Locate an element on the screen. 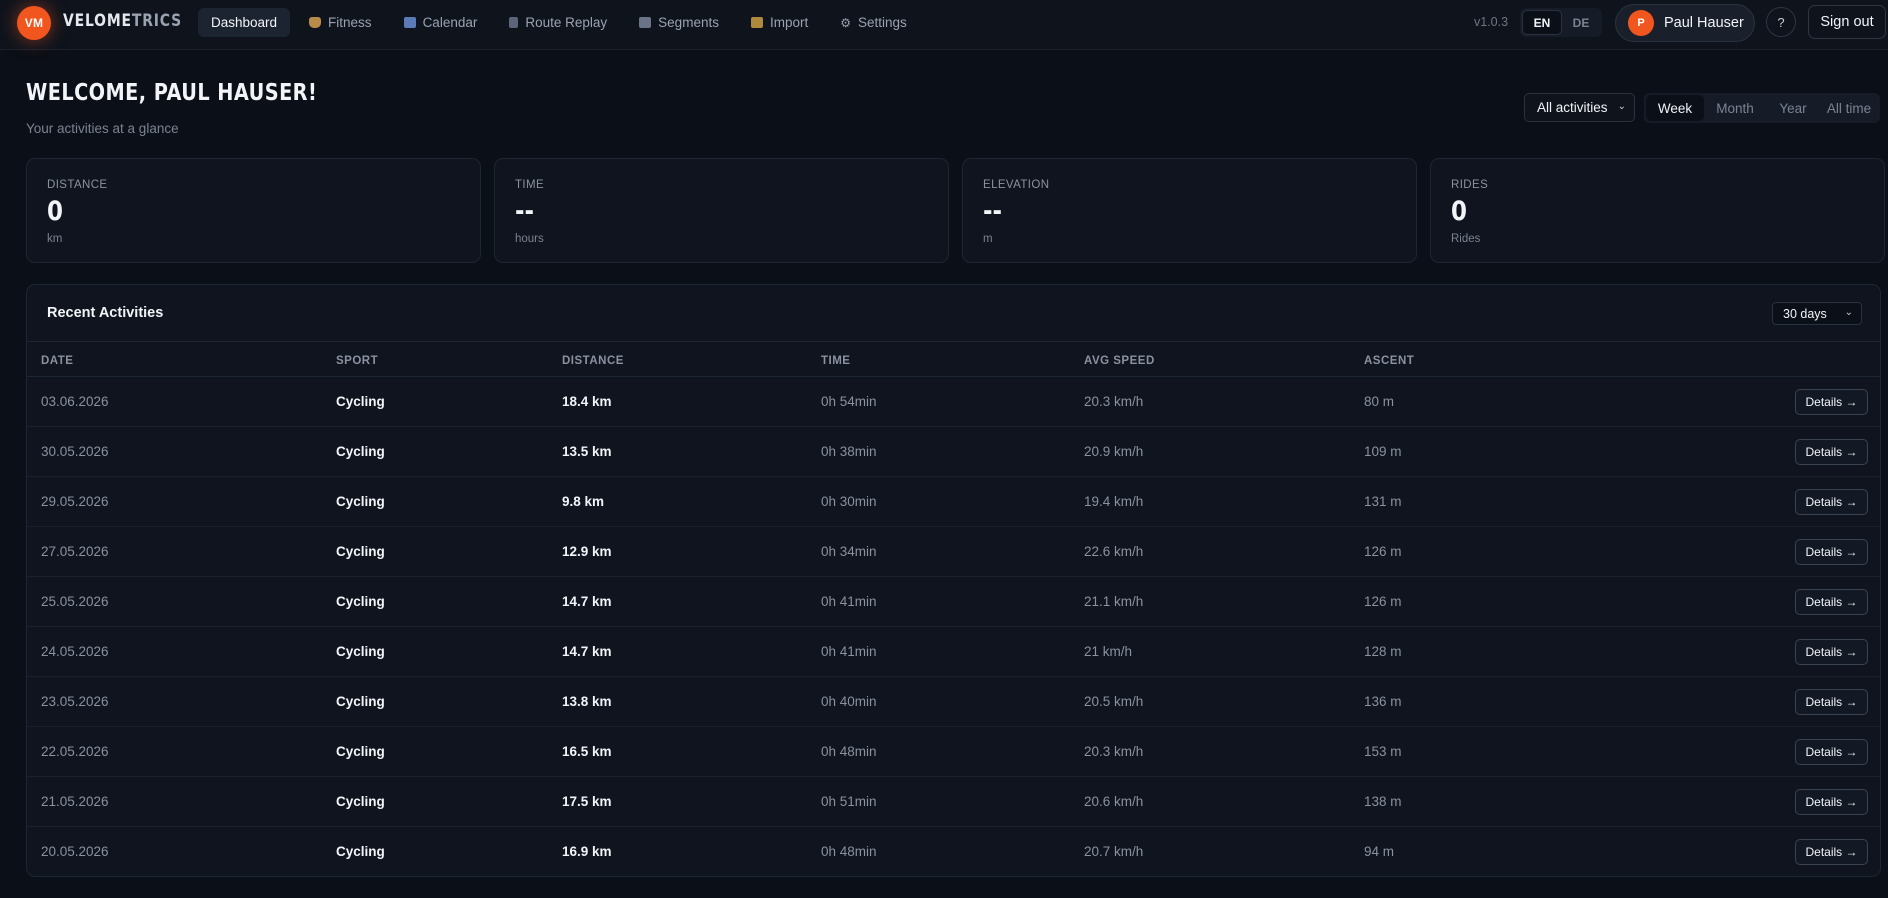 This screenshot has height=898, width=1888. cell-avg-speed: 20.6 km/h is located at coordinates (1114, 801).